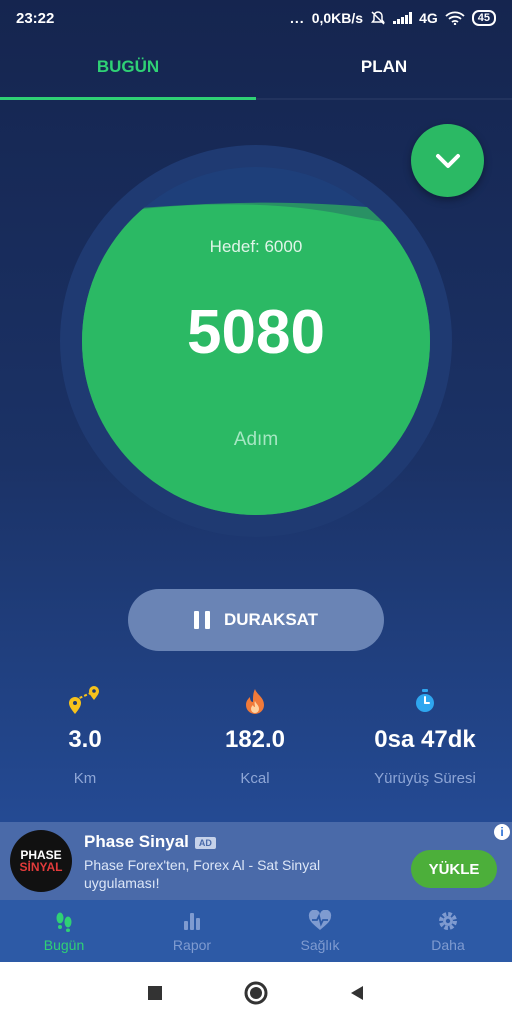  What do you see at coordinates (425, 739) in the screenshot?
I see `duration-value: 0sa 47dk` at bounding box center [425, 739].